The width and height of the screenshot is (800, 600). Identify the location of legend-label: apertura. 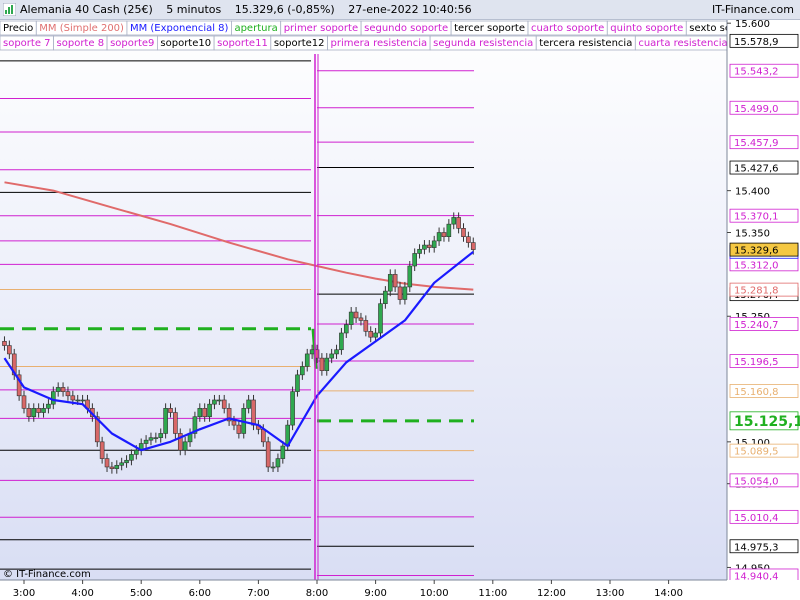
(255, 28).